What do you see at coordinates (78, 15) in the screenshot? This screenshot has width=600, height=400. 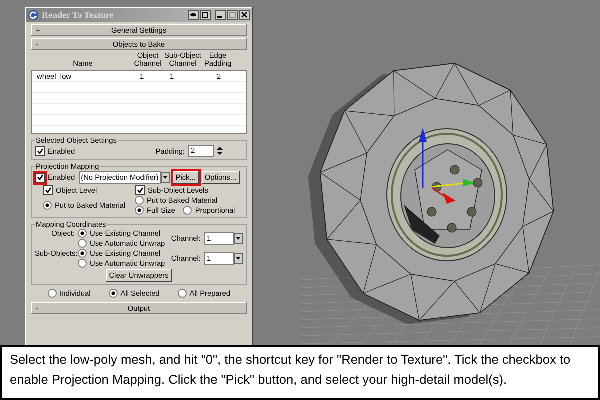 I see `window-title: Render To Texture` at bounding box center [78, 15].